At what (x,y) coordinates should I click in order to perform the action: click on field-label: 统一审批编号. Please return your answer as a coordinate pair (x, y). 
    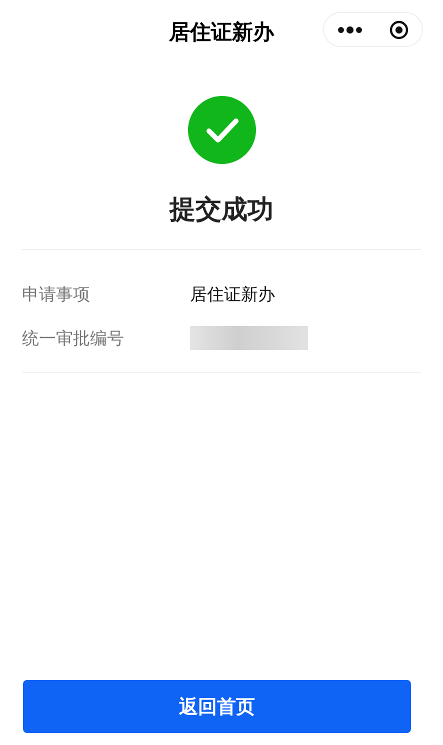
    Looking at the image, I should click on (73, 339).